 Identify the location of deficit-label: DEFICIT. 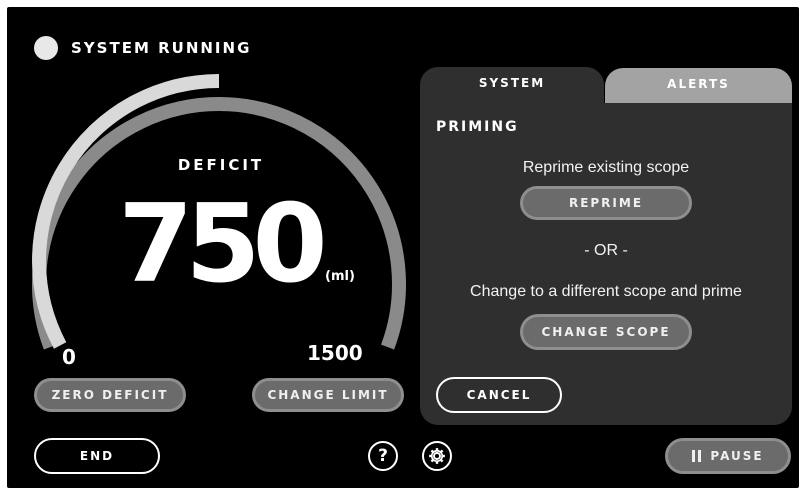
(221, 165).